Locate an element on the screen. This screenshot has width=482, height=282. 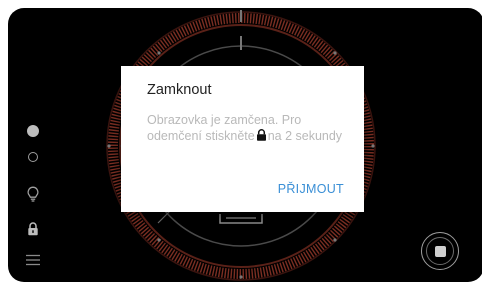
lightbulb-icon is located at coordinates (33, 194).